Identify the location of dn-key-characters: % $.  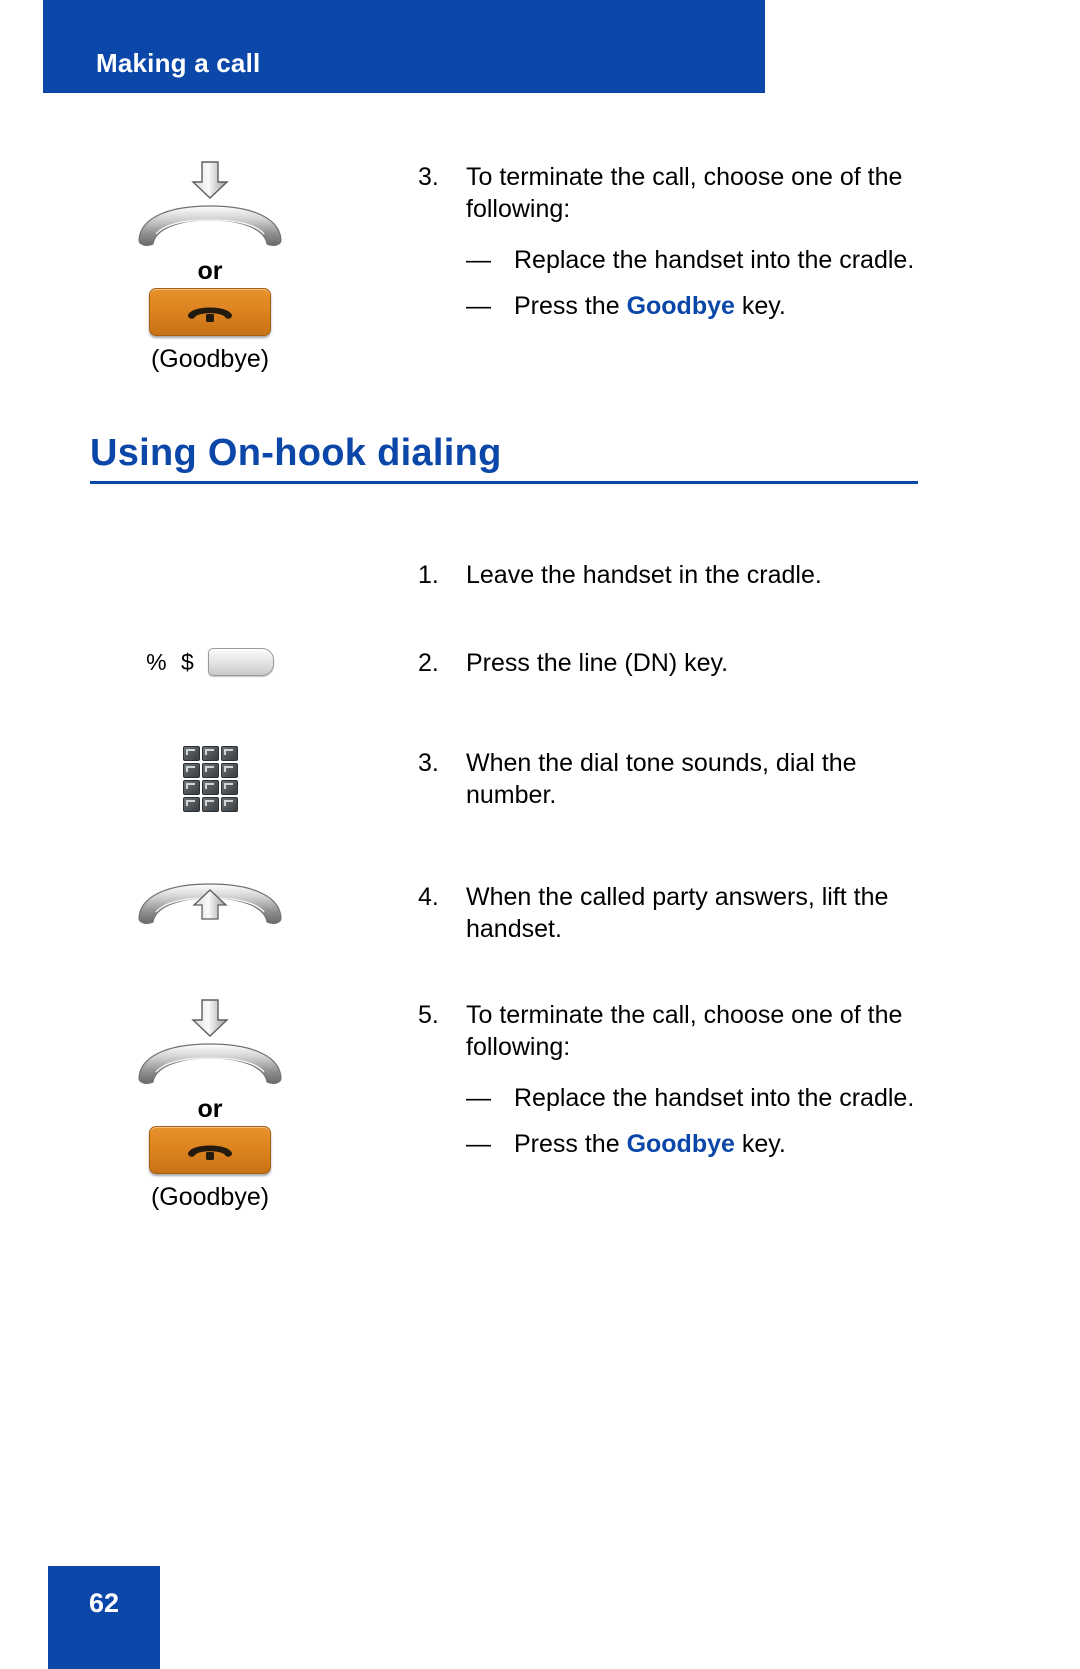
(172, 661).